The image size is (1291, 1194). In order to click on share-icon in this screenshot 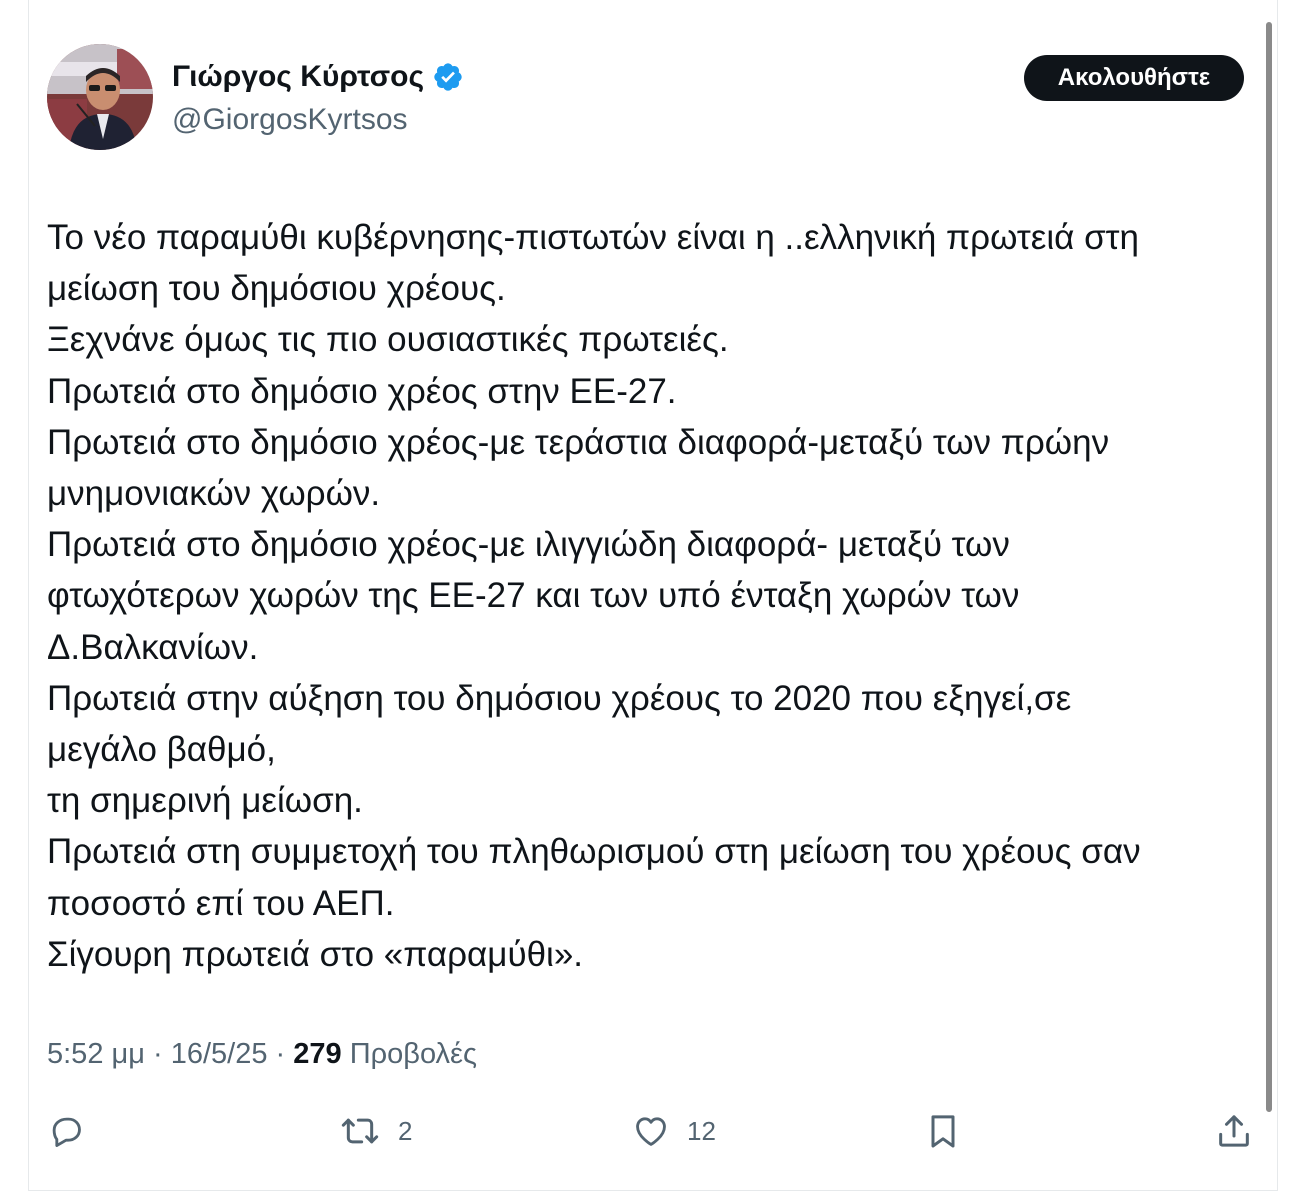, I will do `click(1234, 1131)`.